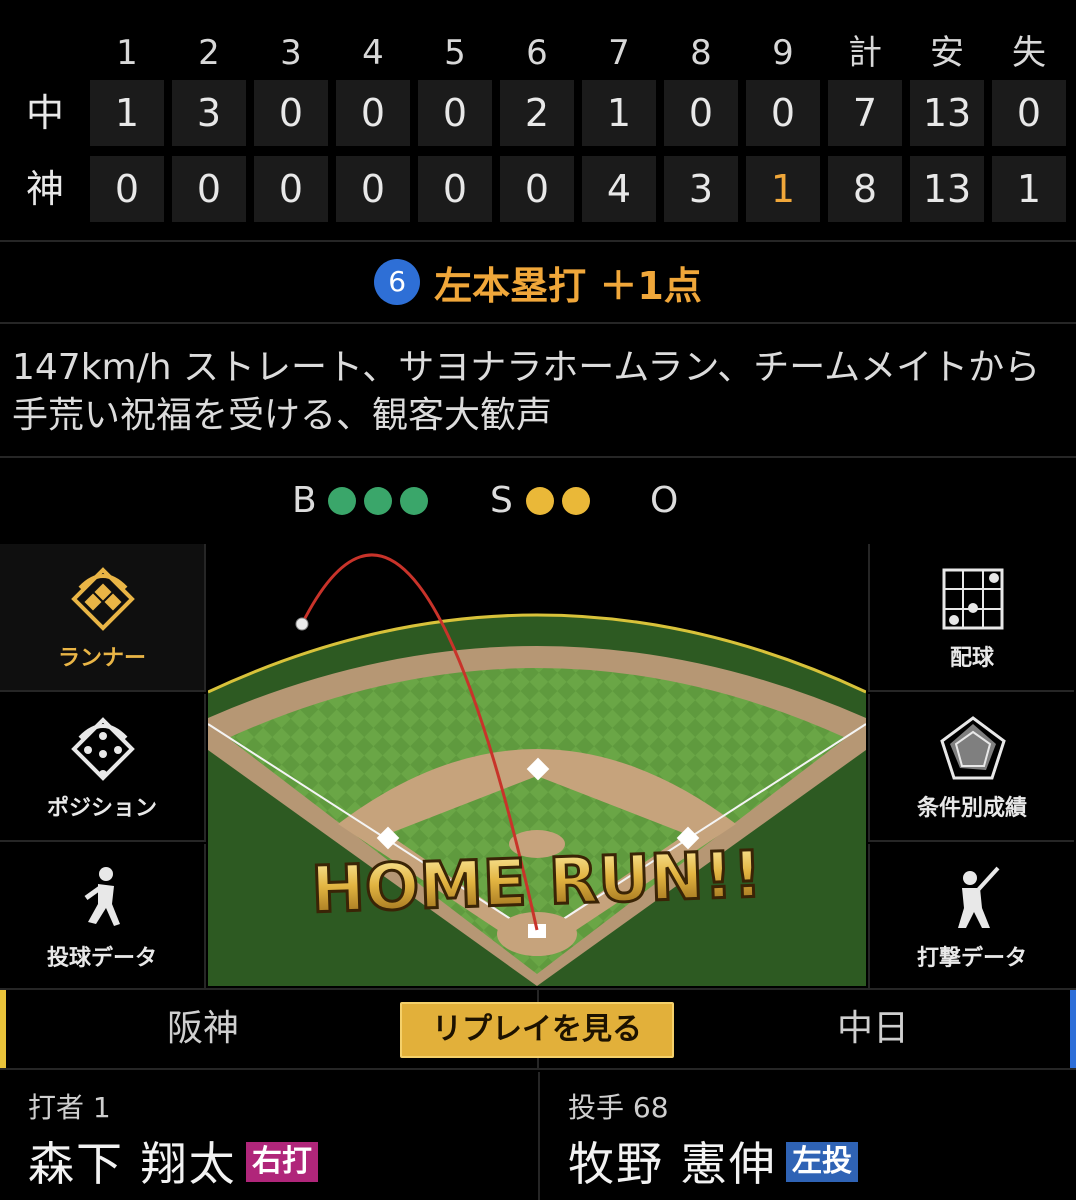 This screenshot has width=1076, height=1200. Describe the element at coordinates (103, 749) in the screenshot. I see `position-icon` at that location.